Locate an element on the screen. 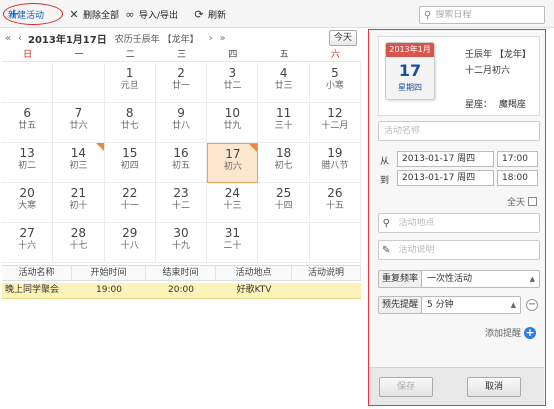  calendar-day-cell: 21 初十 is located at coordinates (79, 203).